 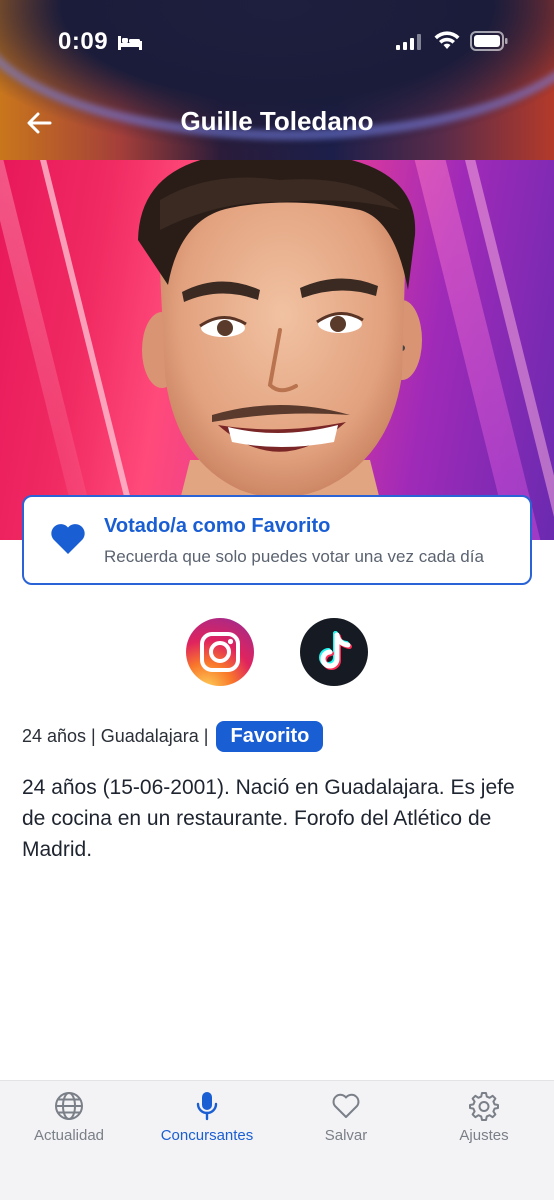 I want to click on tab-concursantes: Concursantes, so click(x=207, y=1124).